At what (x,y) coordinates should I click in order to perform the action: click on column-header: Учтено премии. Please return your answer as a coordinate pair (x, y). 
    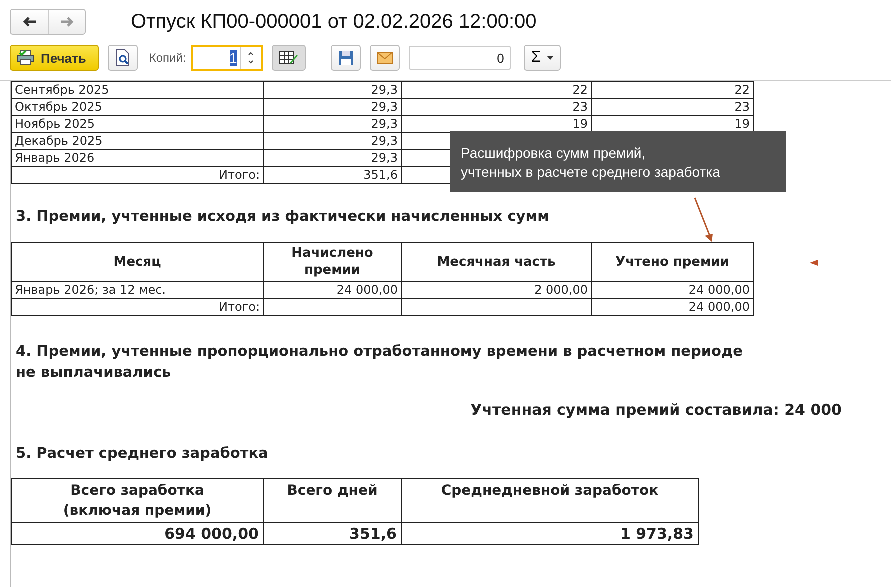
    Looking at the image, I should click on (673, 262).